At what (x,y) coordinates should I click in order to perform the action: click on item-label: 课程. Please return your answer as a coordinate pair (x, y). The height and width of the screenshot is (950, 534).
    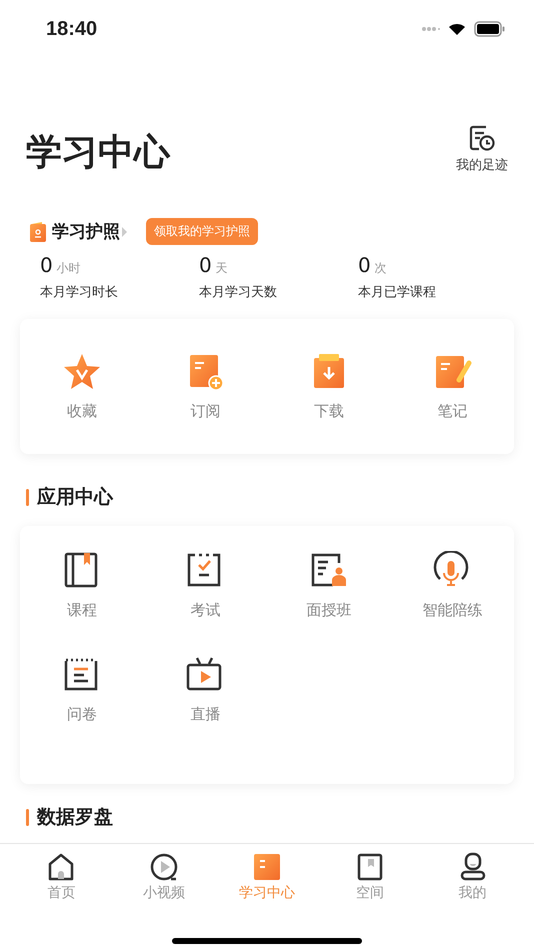
    Looking at the image, I should click on (81, 610).